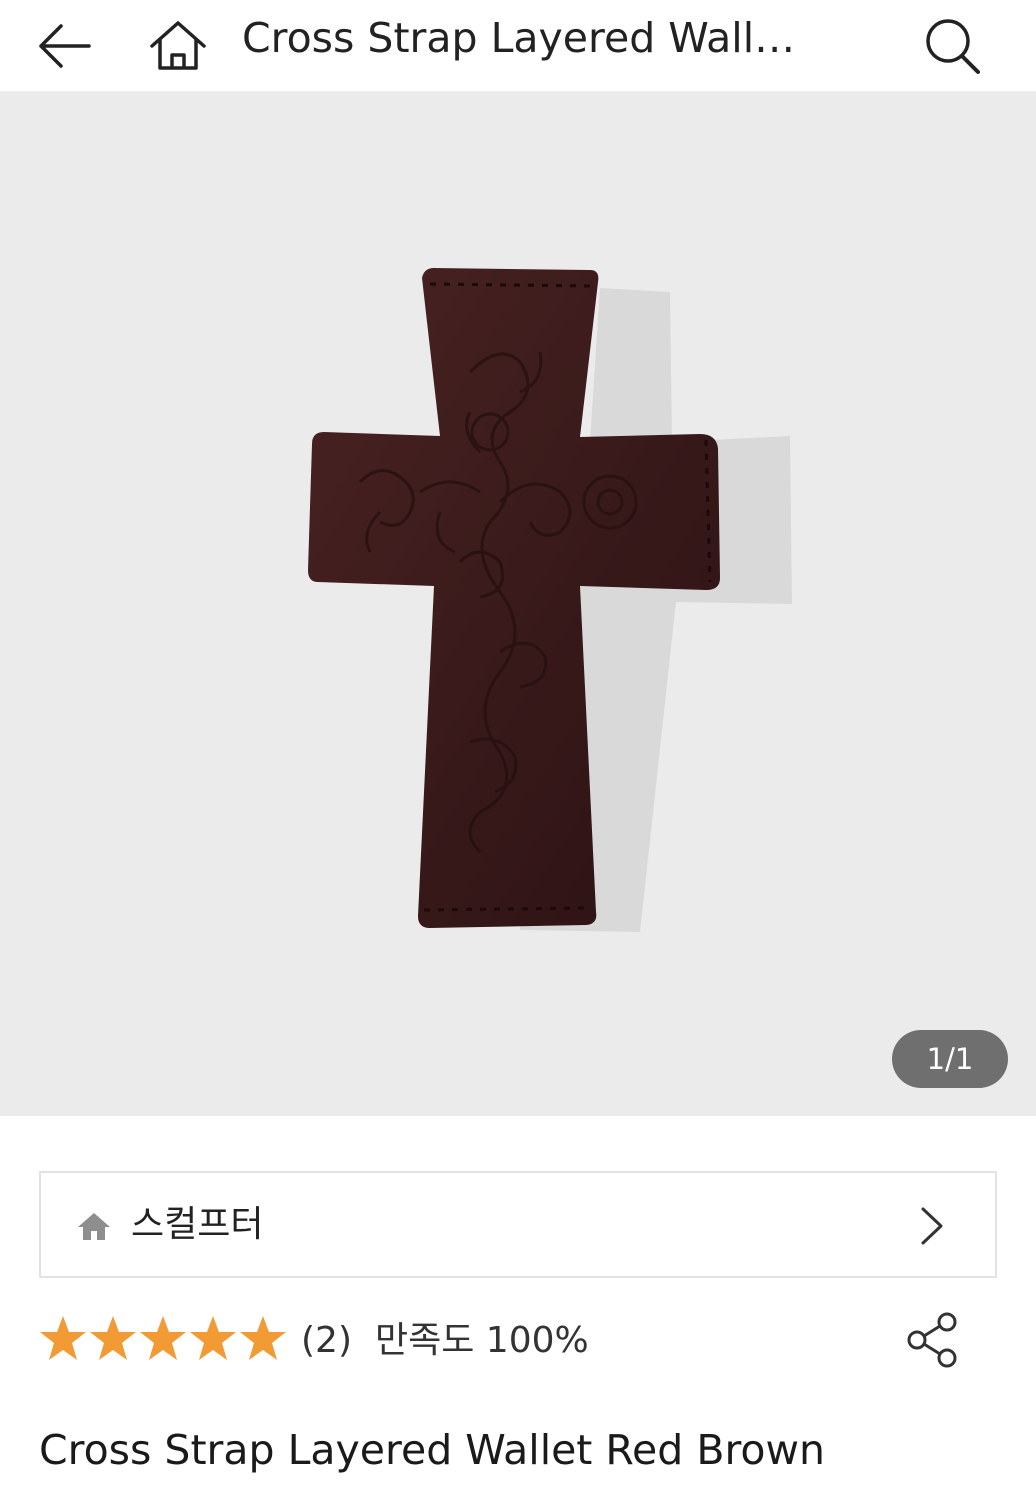 This screenshot has width=1036, height=1500. I want to click on search-button, so click(952, 46).